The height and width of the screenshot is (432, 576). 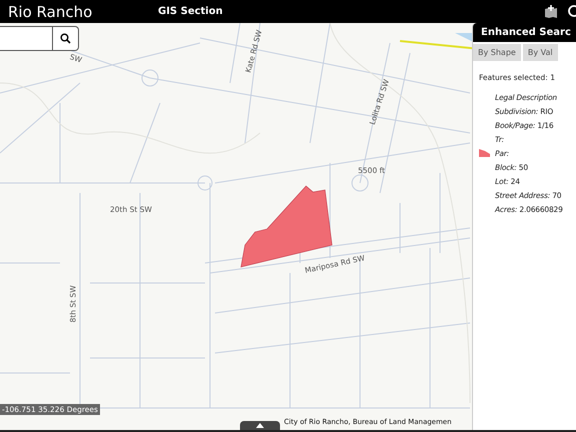 What do you see at coordinates (497, 52) in the screenshot?
I see `panel-tab: By Shape` at bounding box center [497, 52].